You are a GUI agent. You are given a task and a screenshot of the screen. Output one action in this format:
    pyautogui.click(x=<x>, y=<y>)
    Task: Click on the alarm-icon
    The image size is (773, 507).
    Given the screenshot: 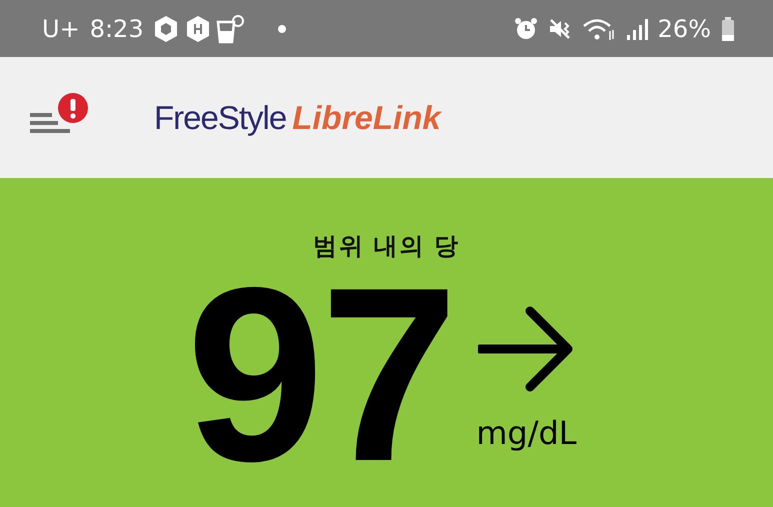 What is the action you would take?
    pyautogui.click(x=526, y=28)
    